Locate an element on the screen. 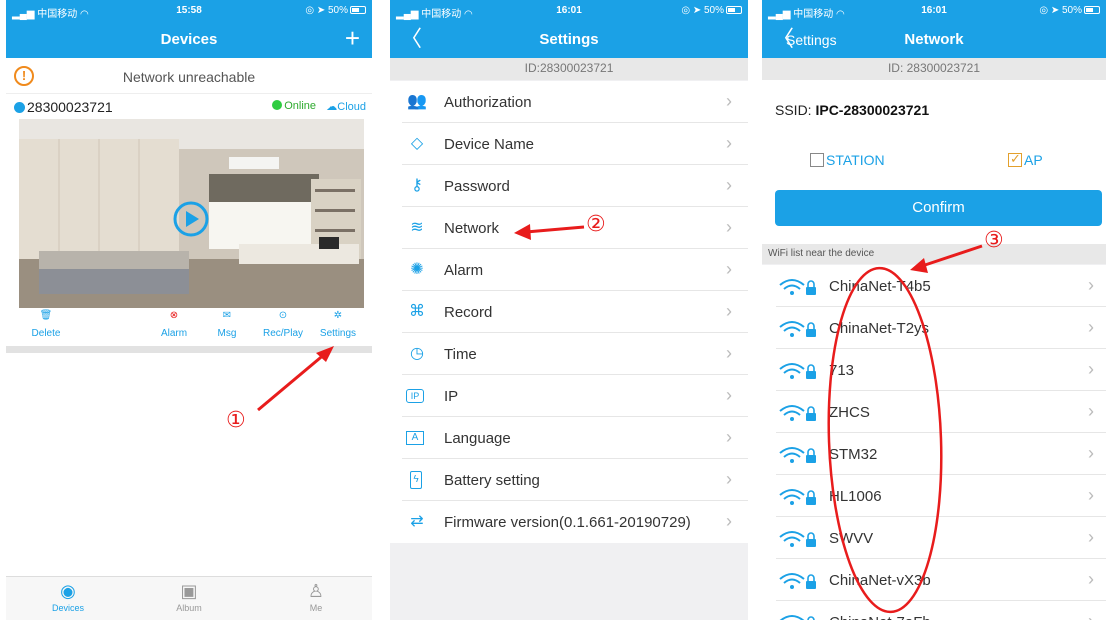 Image resolution: width=1106 pixels, height=620 pixels. battery-setting-icon: ϟ is located at coordinates (416, 480).